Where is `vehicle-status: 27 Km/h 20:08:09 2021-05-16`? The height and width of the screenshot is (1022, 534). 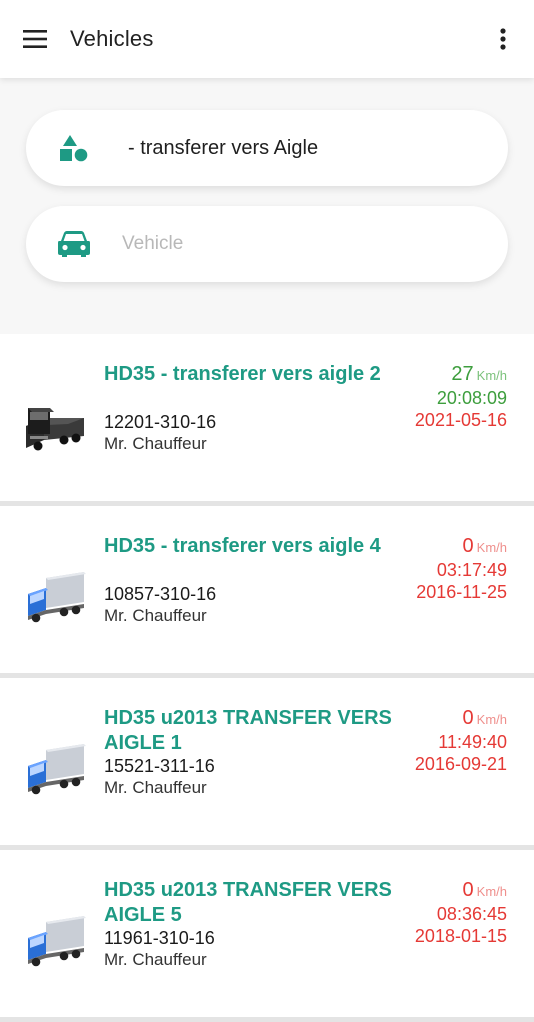
vehicle-status: 27 Km/h 20:08:09 2021-05-16 is located at coordinates (461, 396).